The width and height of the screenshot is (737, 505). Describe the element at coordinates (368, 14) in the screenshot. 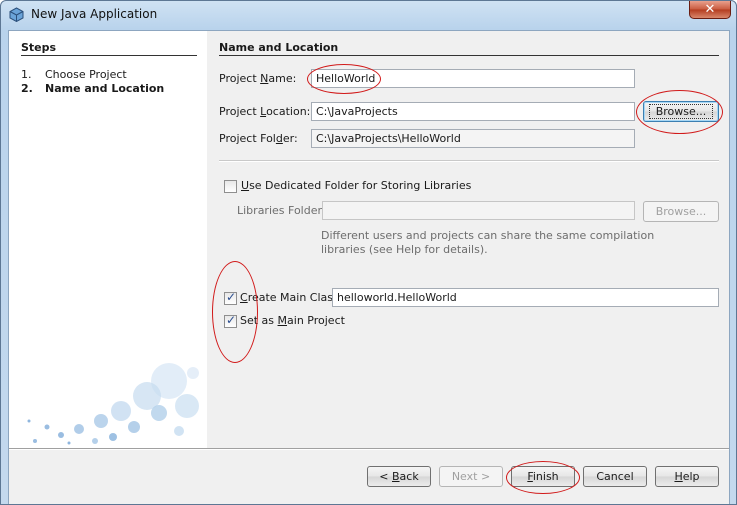

I see `title-bar: New Java Application ✕` at that location.